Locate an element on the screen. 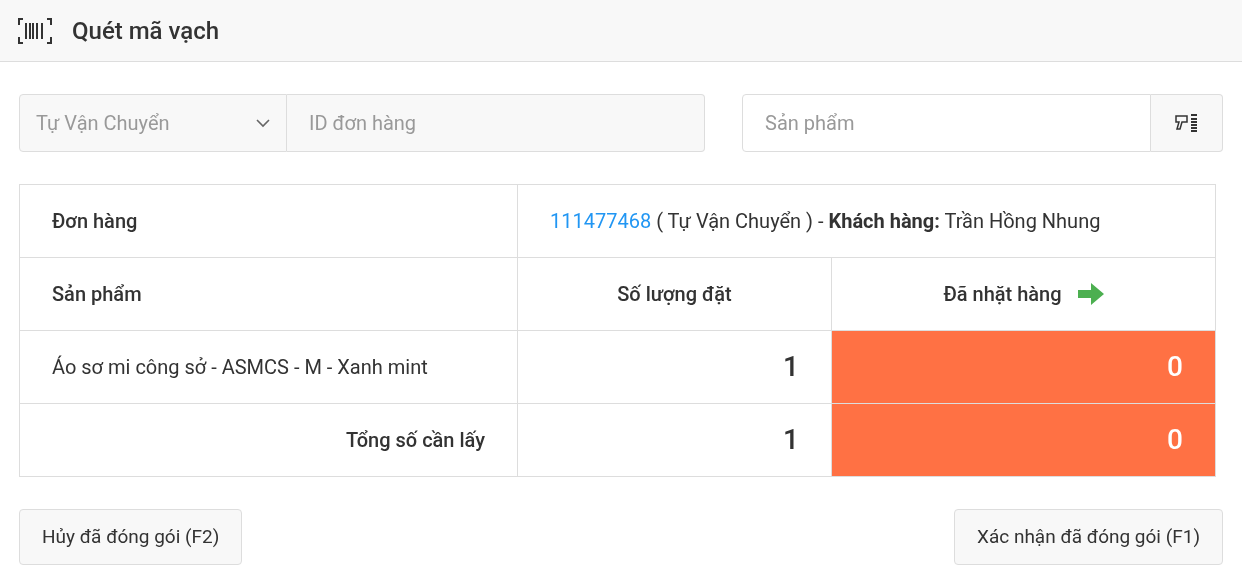  page-title: Quét mã vạch is located at coordinates (146, 31).